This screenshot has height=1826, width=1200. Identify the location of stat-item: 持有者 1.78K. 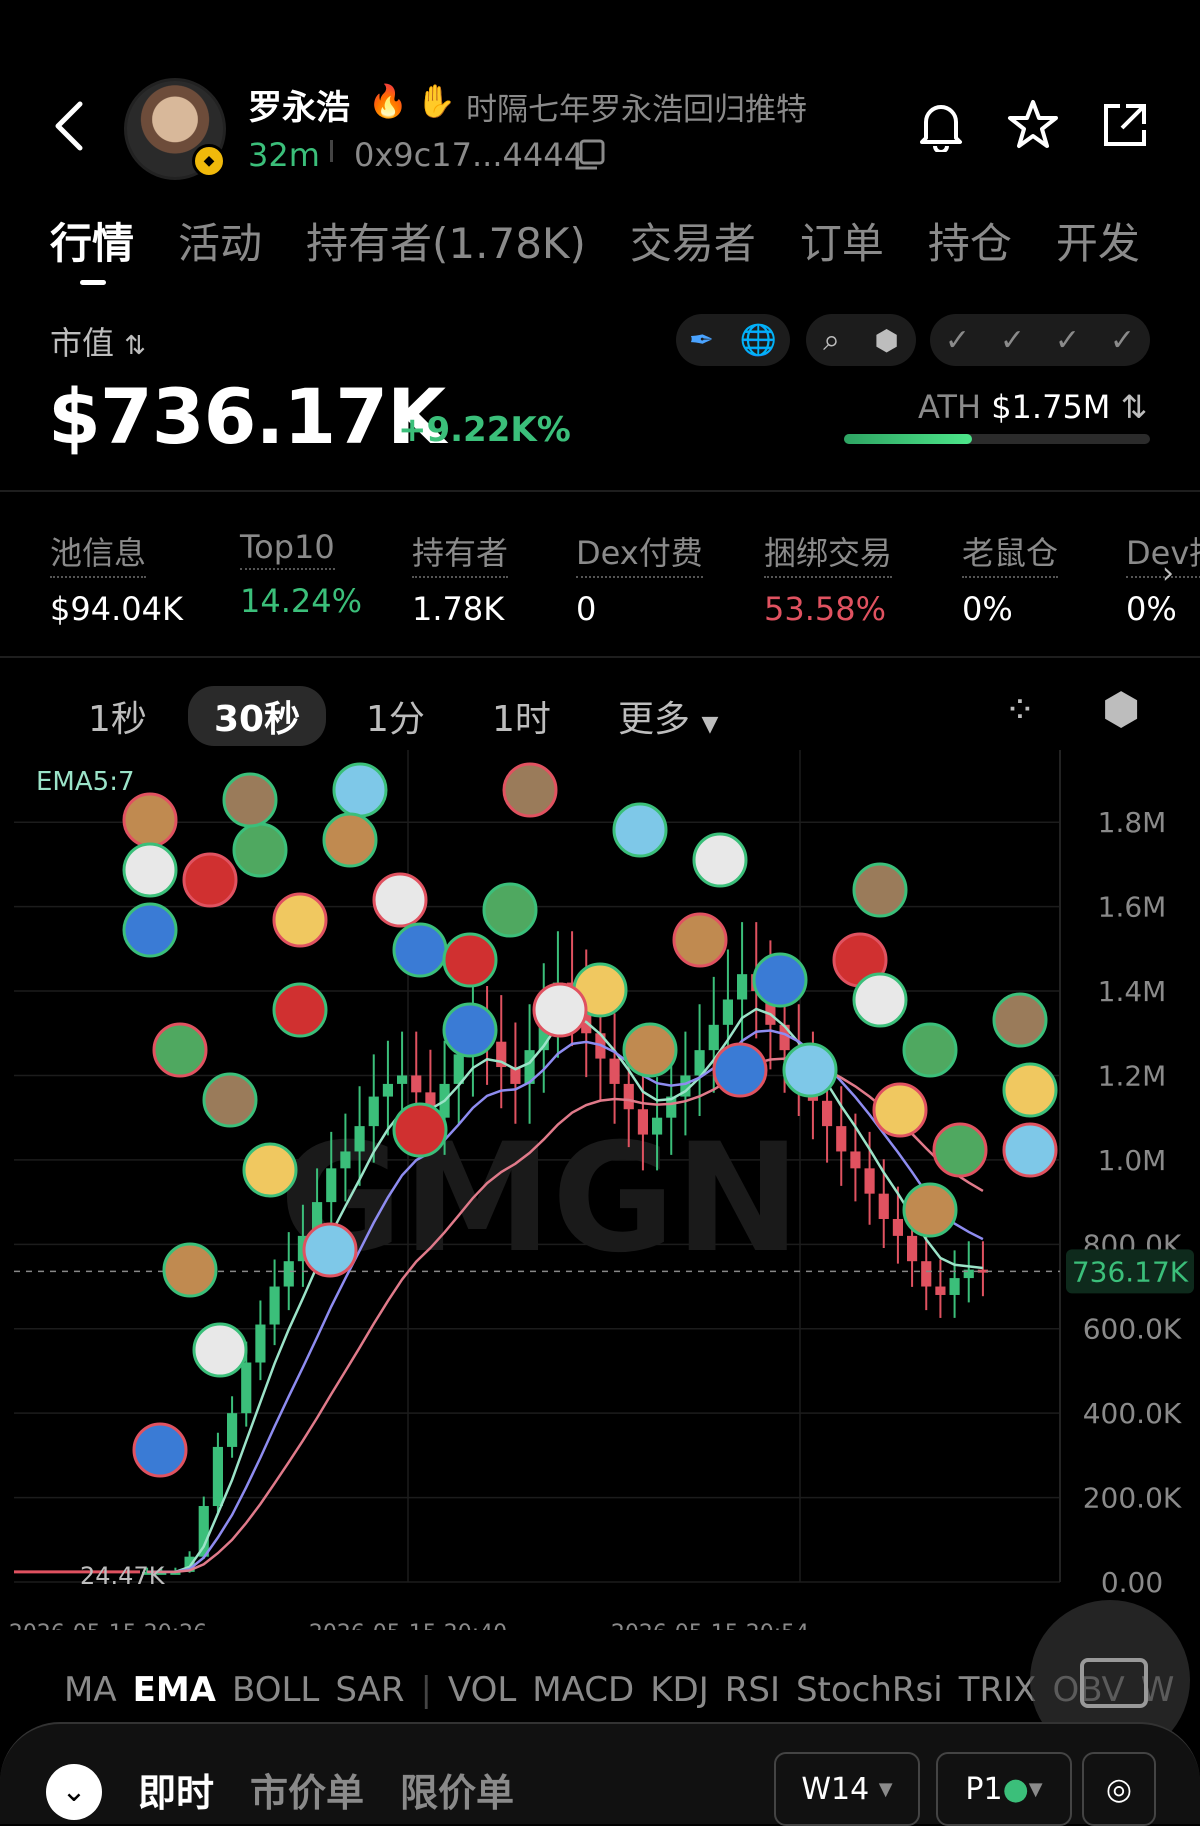
(460, 578).